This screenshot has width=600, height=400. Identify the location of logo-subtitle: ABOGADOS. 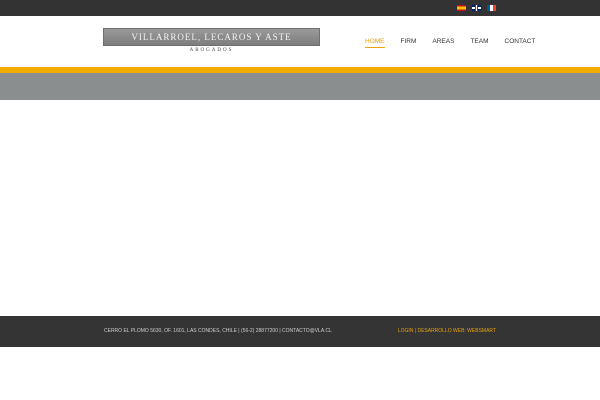
(211, 50).